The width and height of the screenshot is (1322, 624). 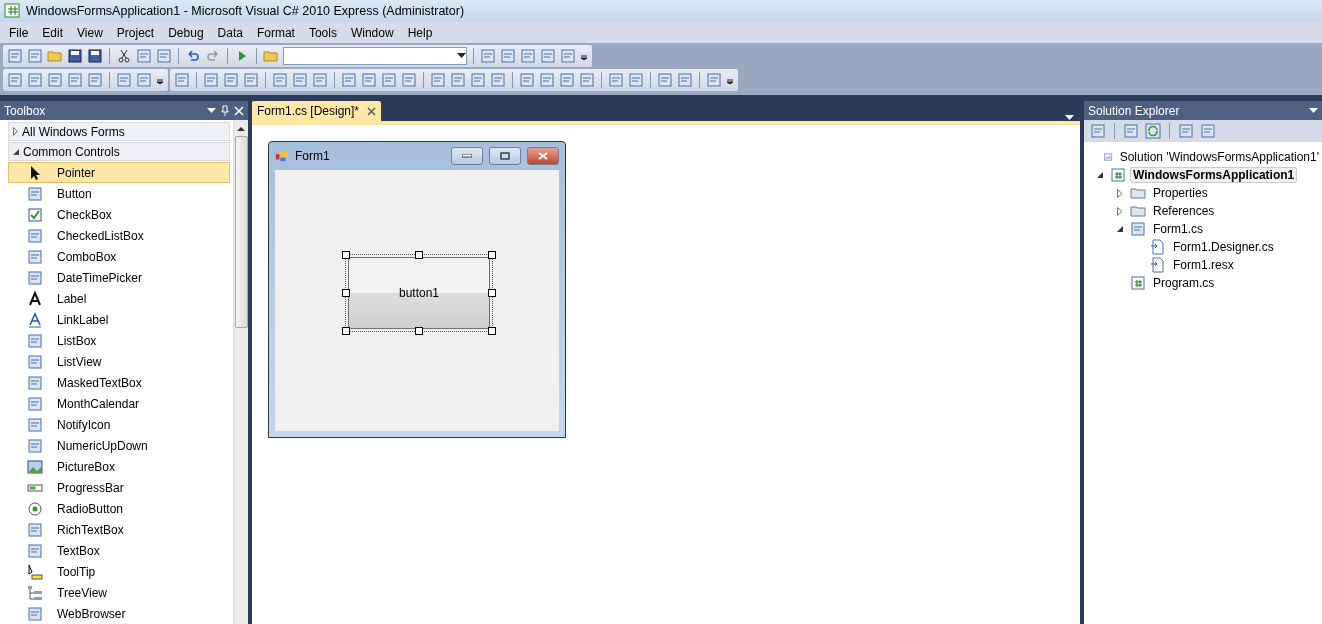 I want to click on form-window: Form1 button1, so click(x=417, y=289).